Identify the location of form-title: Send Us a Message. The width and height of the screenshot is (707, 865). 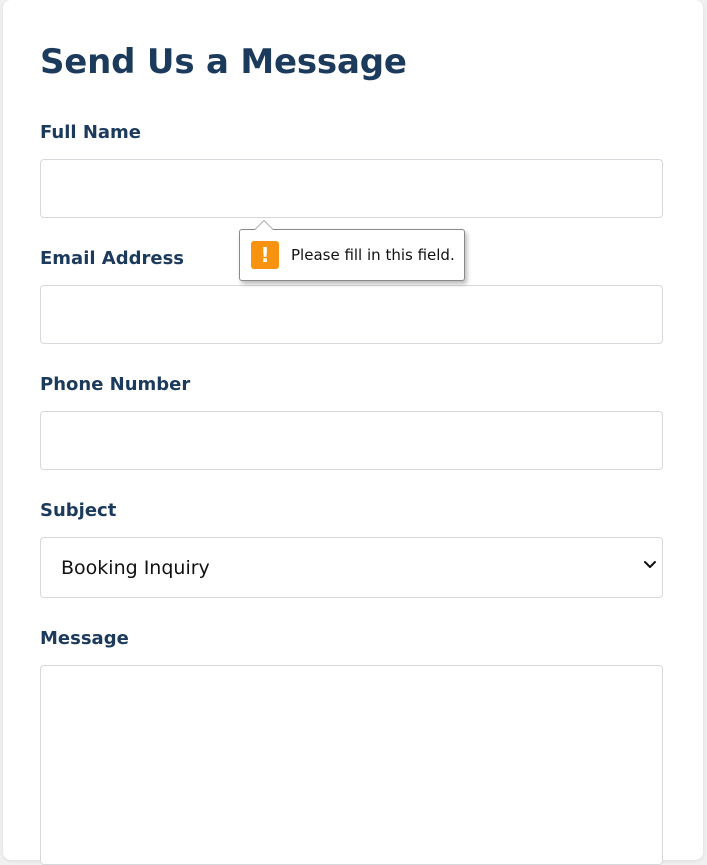
(223, 62).